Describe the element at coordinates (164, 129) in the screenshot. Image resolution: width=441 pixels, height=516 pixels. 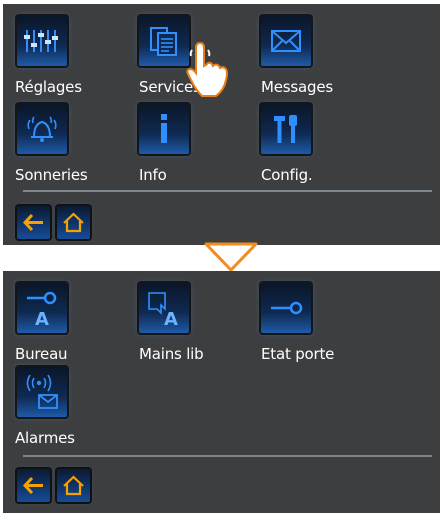
I see `info-icon` at that location.